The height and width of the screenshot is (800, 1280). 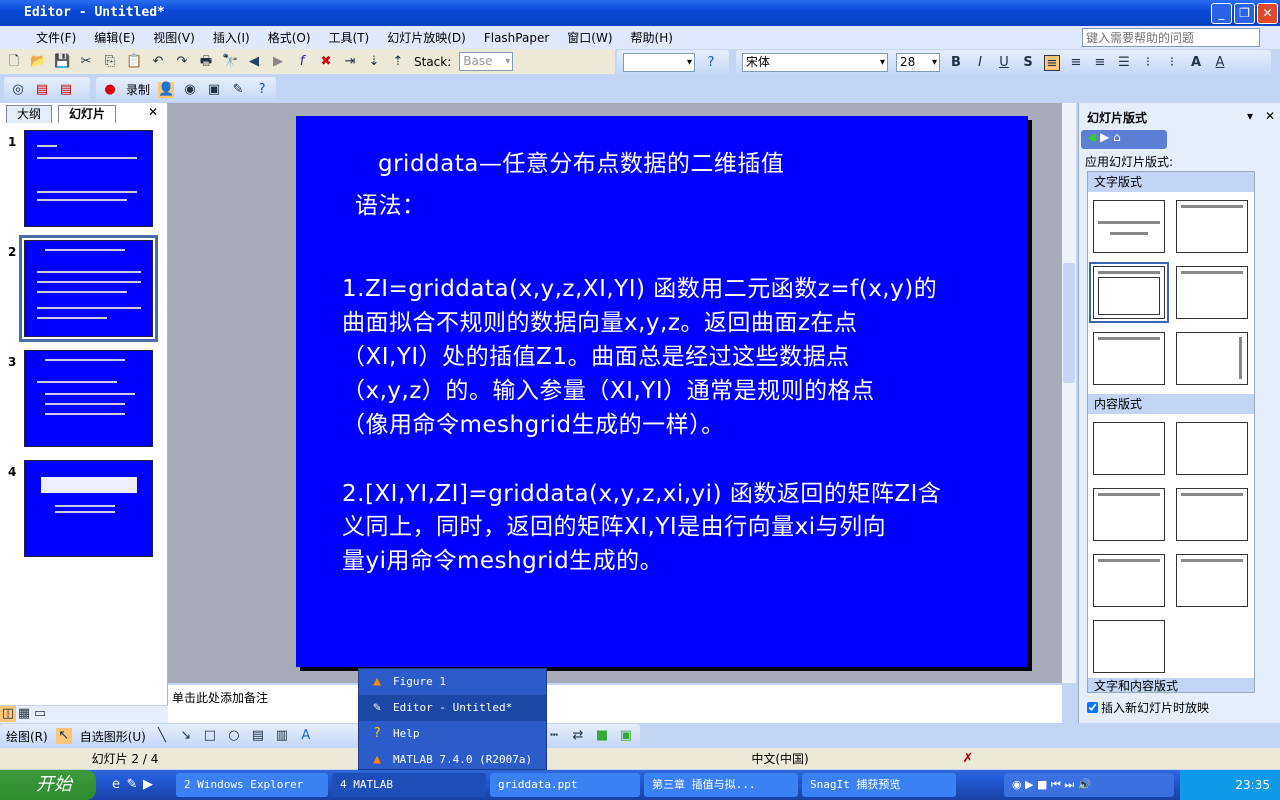 What do you see at coordinates (409, 785) in the screenshot?
I see `task-matlab: 4 MATLAB` at bounding box center [409, 785].